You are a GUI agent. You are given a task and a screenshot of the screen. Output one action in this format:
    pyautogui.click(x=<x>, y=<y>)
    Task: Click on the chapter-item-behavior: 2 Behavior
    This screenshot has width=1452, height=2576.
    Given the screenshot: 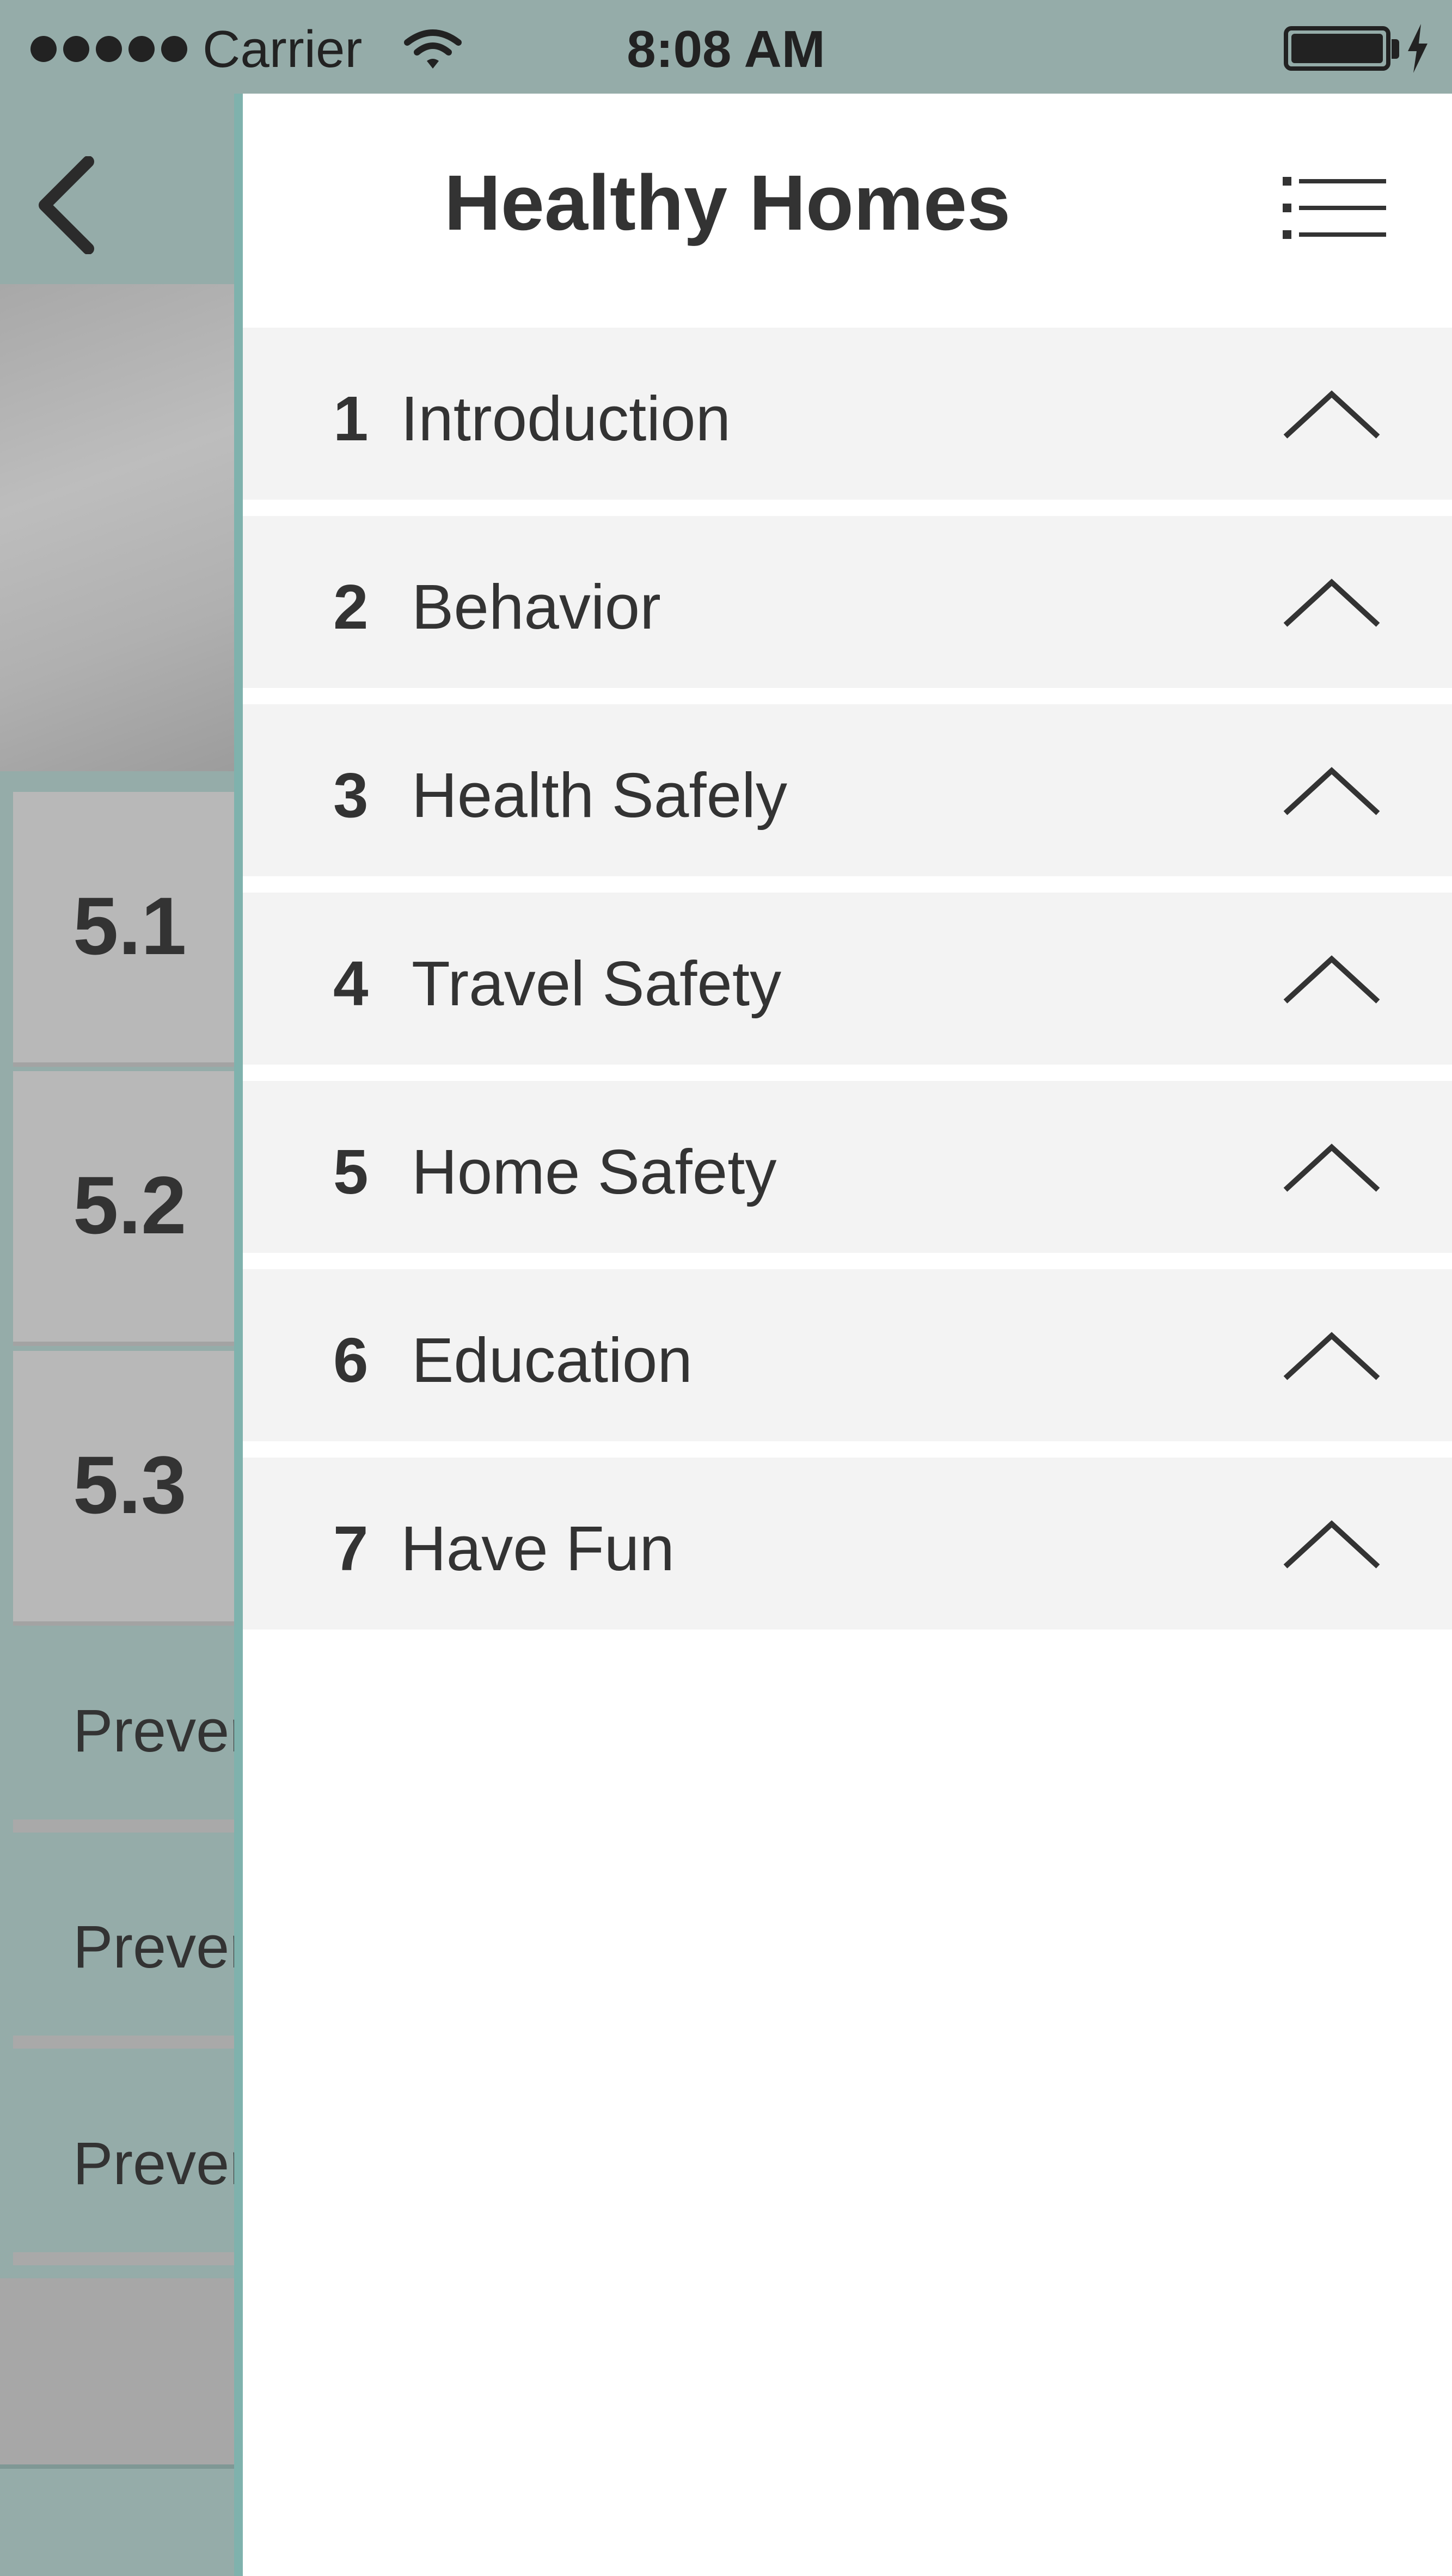 What is the action you would take?
    pyautogui.click(x=848, y=602)
    